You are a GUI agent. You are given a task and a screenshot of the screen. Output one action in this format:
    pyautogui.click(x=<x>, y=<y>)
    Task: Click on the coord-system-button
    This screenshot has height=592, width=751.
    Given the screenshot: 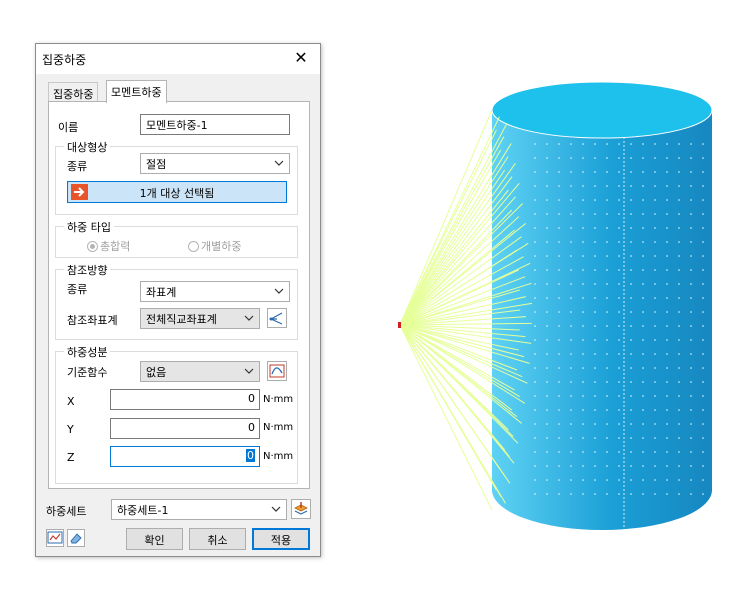 What is the action you would take?
    pyautogui.click(x=277, y=318)
    